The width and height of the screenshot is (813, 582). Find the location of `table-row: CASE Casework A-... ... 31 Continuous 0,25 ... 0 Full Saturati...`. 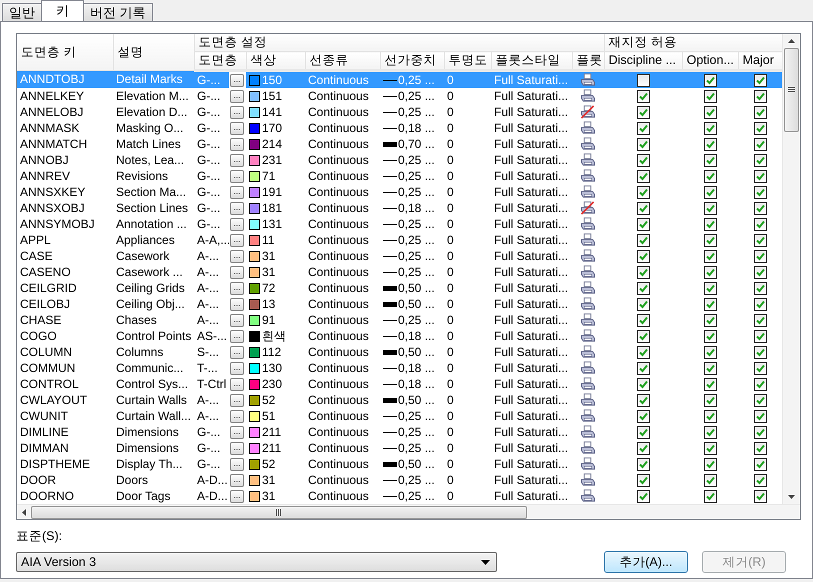

table-row: CASE Casework A-... ... 31 Continuous 0,25 ... 0 Full Saturati... is located at coordinates (399, 256).